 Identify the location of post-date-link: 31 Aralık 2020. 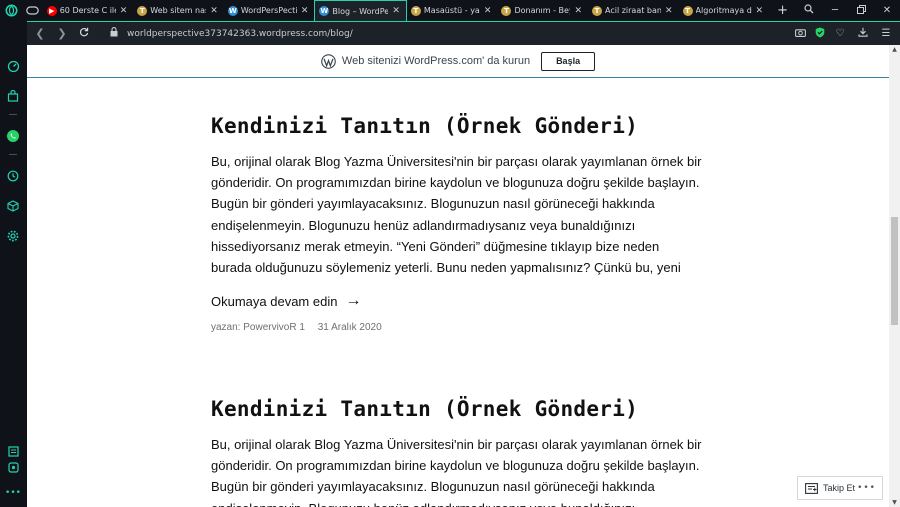
(350, 327).